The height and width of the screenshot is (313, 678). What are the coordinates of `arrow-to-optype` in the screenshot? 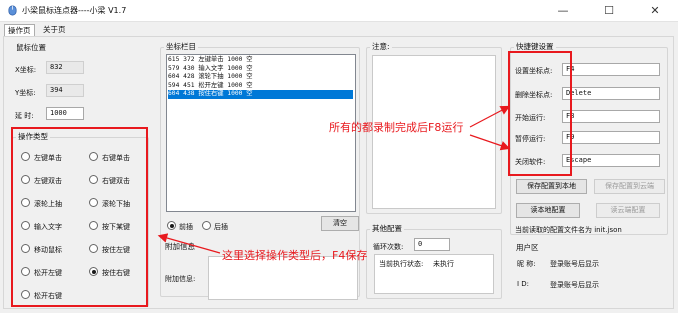 It's located at (189, 243).